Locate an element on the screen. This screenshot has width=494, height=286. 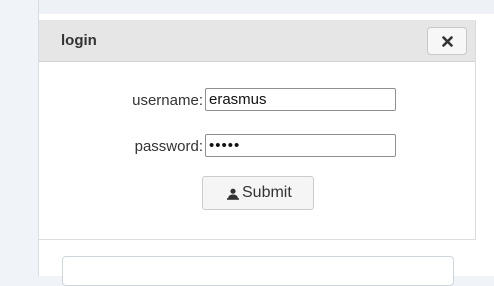
username-field is located at coordinates (300, 99).